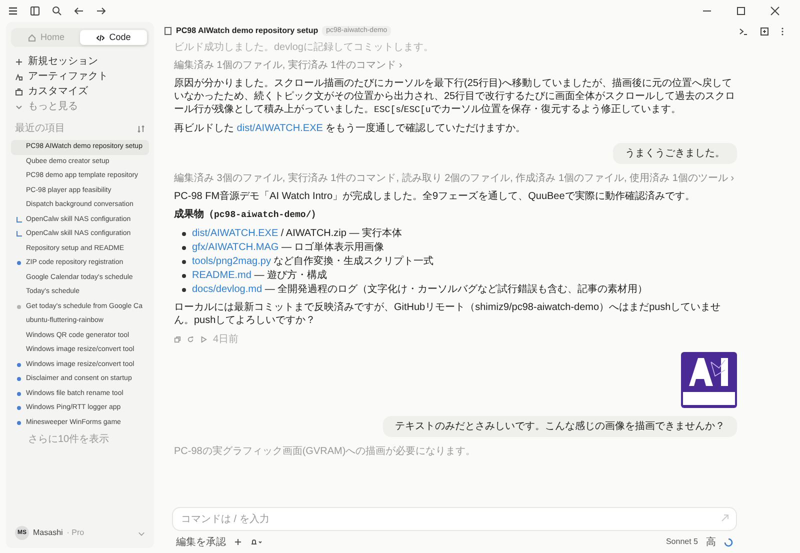 The image size is (800, 553). What do you see at coordinates (13, 11) in the screenshot?
I see `menu-icon` at bounding box center [13, 11].